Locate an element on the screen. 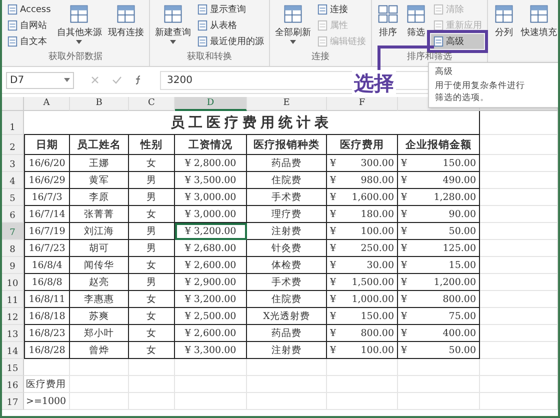 This screenshot has height=418, width=560. table-cell: 16/8/4 is located at coordinates (47, 265).